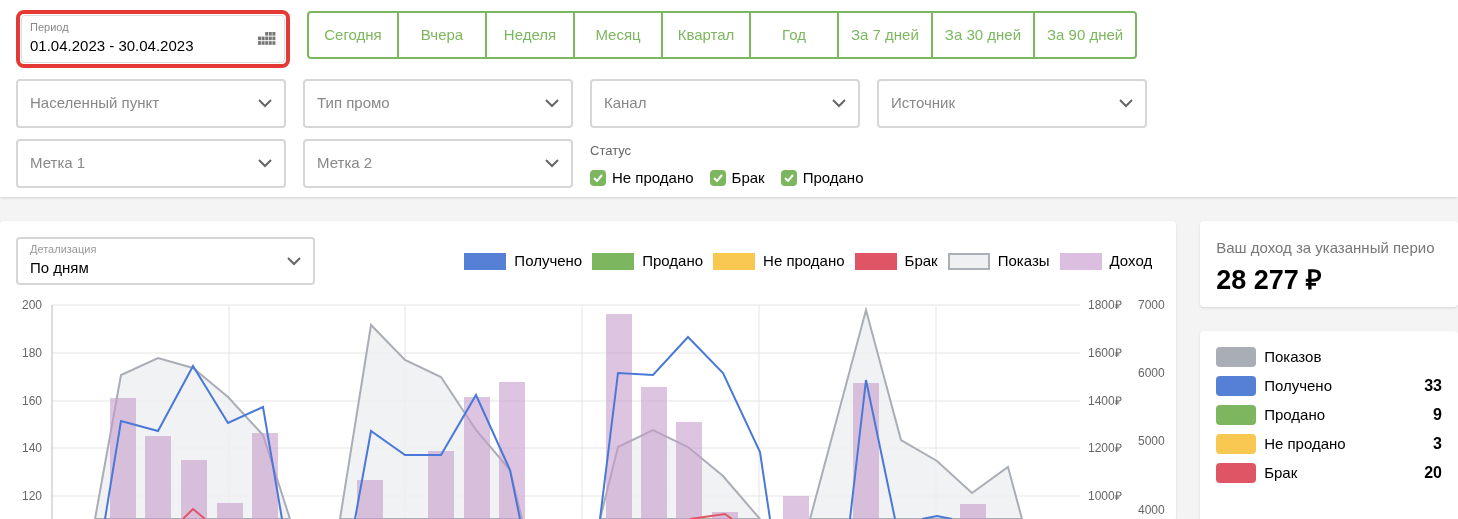 The width and height of the screenshot is (1458, 519). Describe the element at coordinates (165, 261) in the screenshot. I see `detail-select: Детализация По дням` at that location.